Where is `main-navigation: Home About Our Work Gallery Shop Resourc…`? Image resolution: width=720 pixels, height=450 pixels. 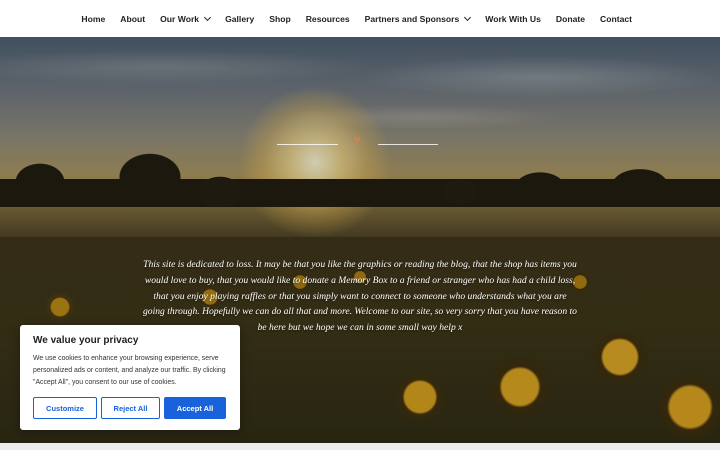 main-navigation: Home About Our Work Gallery Shop Resourc… is located at coordinates (360, 18).